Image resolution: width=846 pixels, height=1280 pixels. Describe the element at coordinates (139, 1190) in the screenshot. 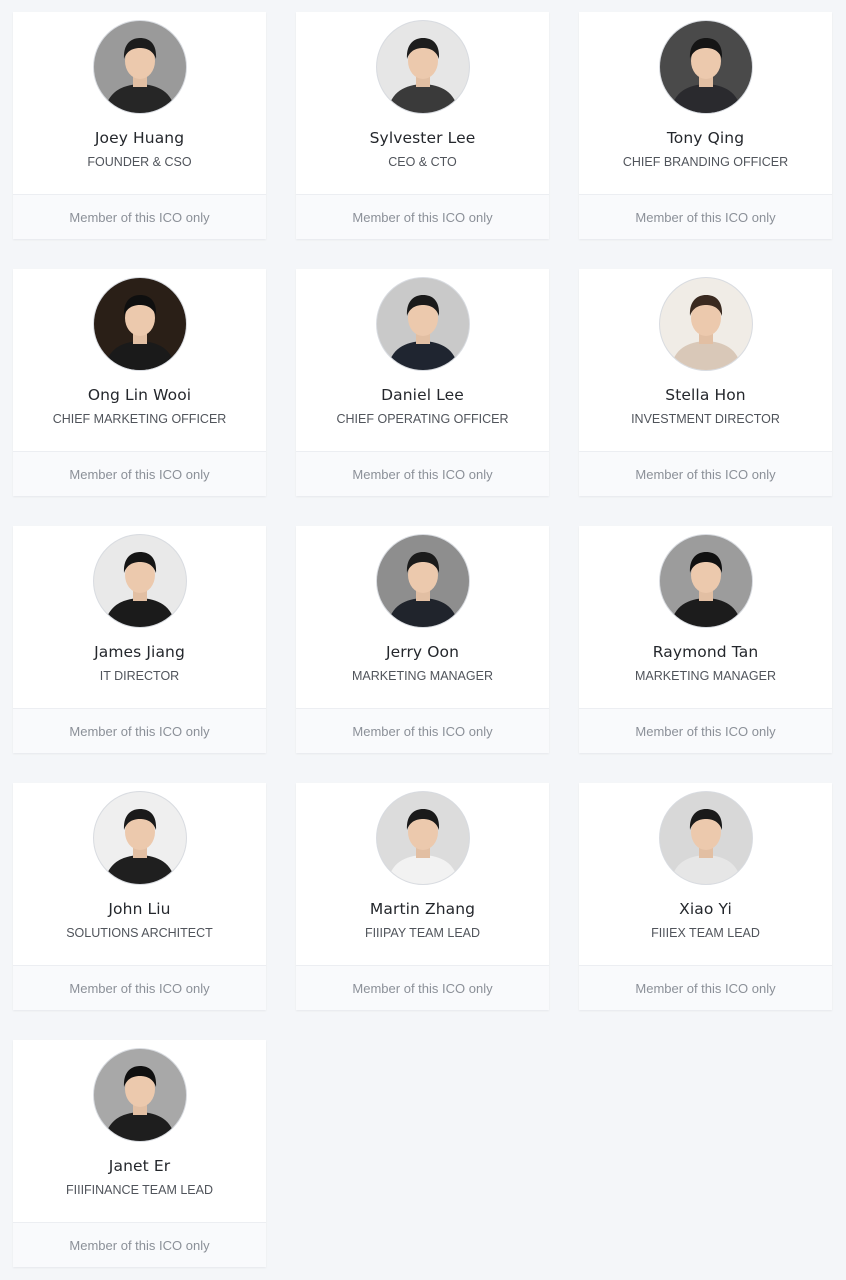

I see `member-role: FIIIFINANCE TEAM LEAD` at that location.